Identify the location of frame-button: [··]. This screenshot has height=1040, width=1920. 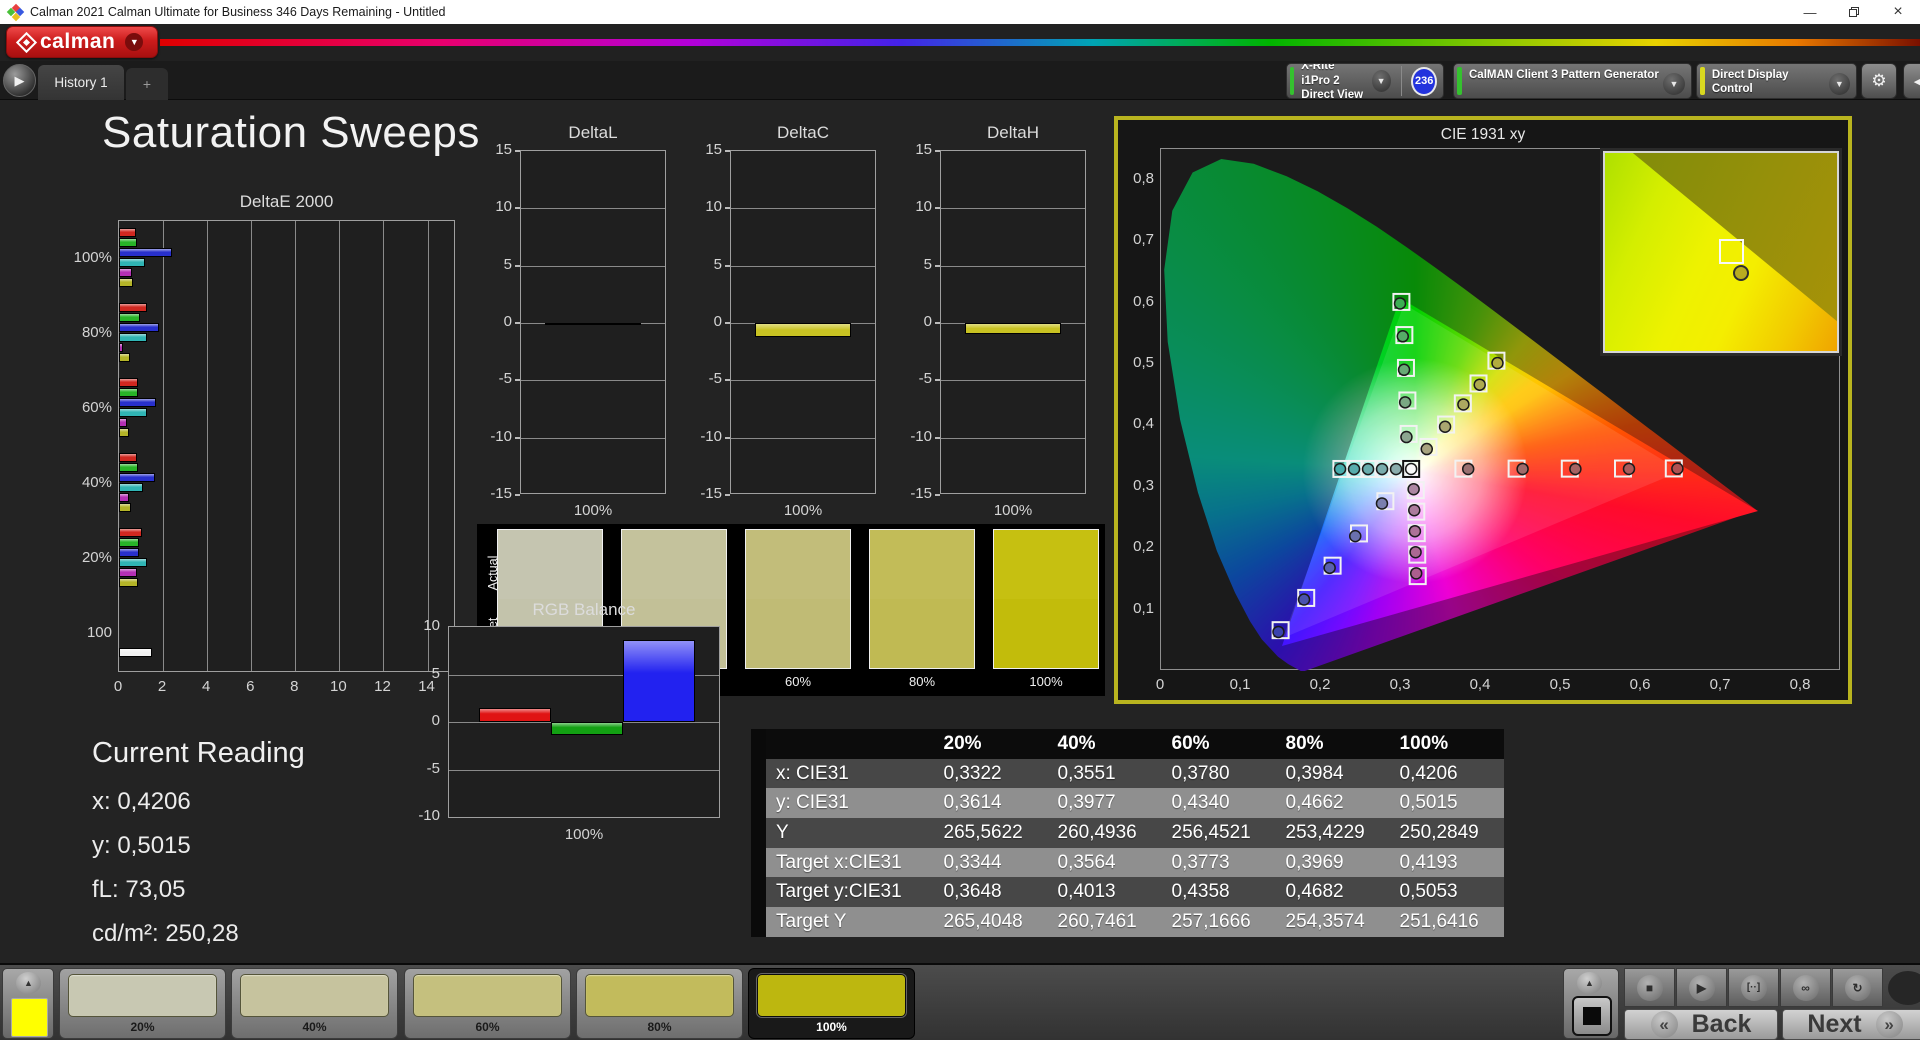
(1753, 987).